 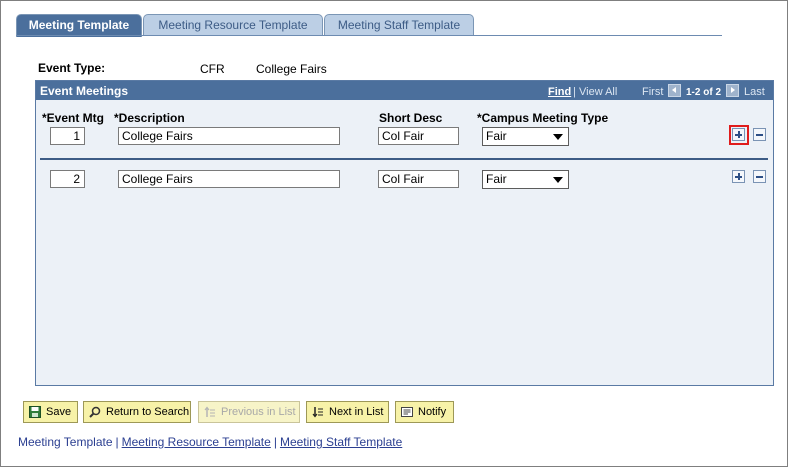 I want to click on arrow-up-icon, so click(x=209, y=411).